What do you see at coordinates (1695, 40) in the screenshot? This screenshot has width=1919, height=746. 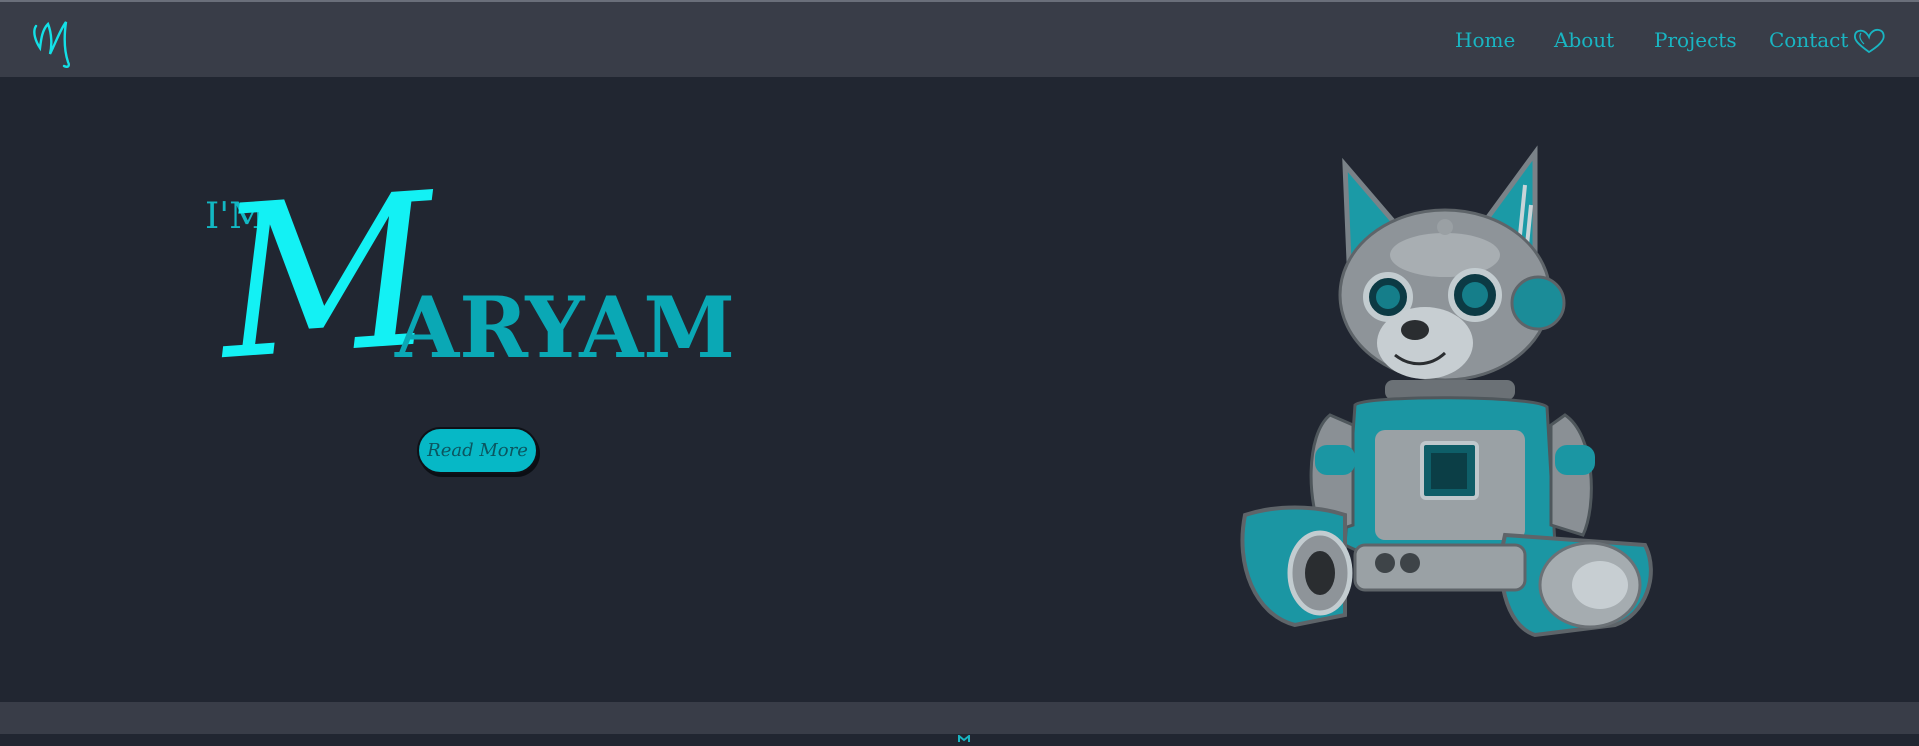 I see `nav-projects: Projects` at bounding box center [1695, 40].